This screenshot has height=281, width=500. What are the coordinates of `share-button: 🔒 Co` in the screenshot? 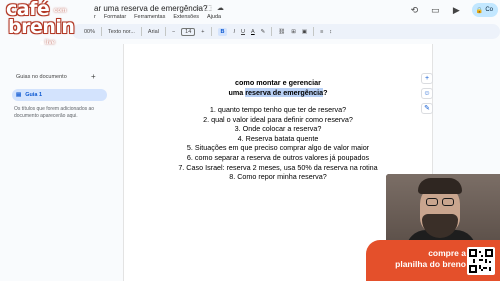 It's located at (484, 10).